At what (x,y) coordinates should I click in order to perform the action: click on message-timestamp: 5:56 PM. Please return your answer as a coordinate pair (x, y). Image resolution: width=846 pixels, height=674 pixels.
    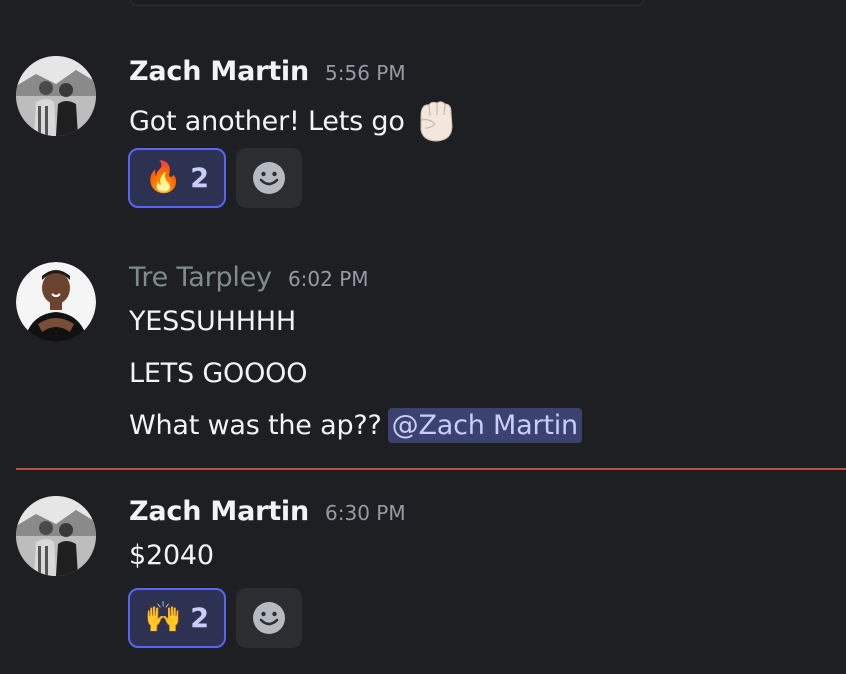
    Looking at the image, I should click on (365, 73).